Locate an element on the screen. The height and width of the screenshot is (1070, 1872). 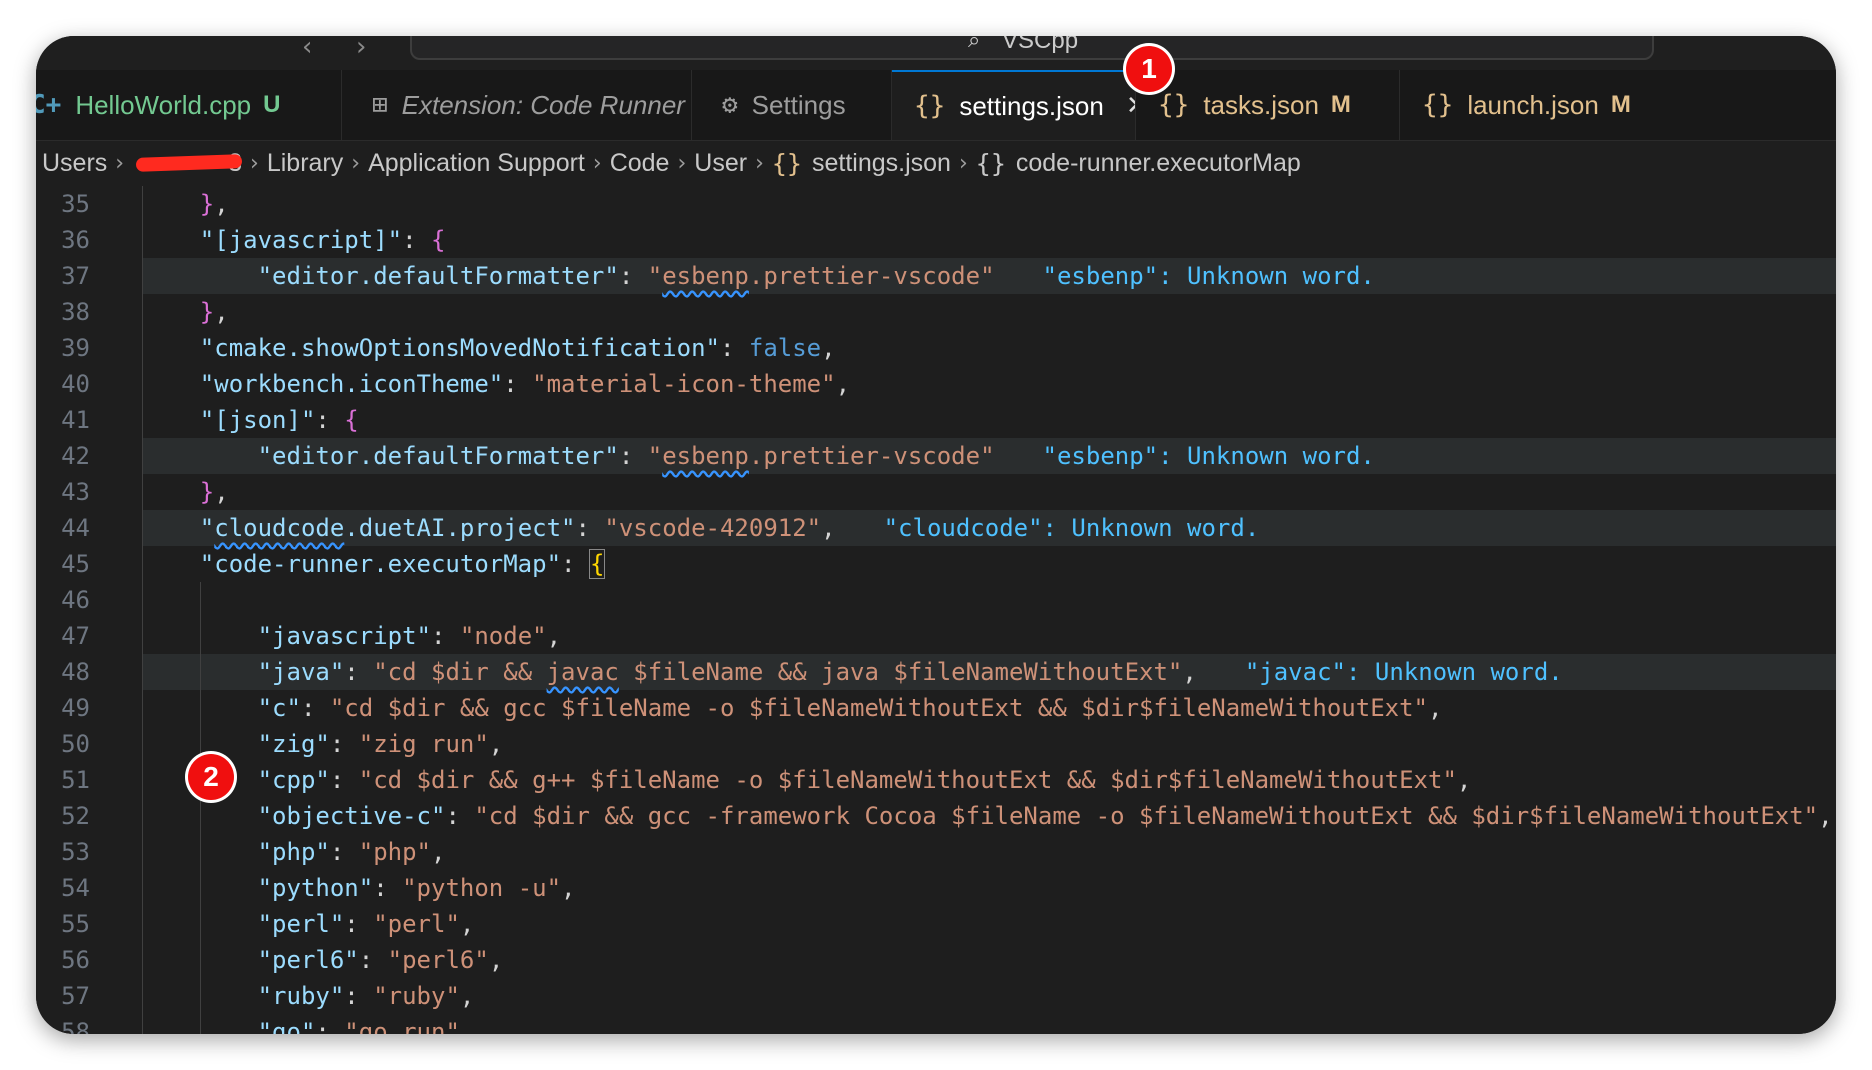
line-number: 50 is located at coordinates (75, 744).